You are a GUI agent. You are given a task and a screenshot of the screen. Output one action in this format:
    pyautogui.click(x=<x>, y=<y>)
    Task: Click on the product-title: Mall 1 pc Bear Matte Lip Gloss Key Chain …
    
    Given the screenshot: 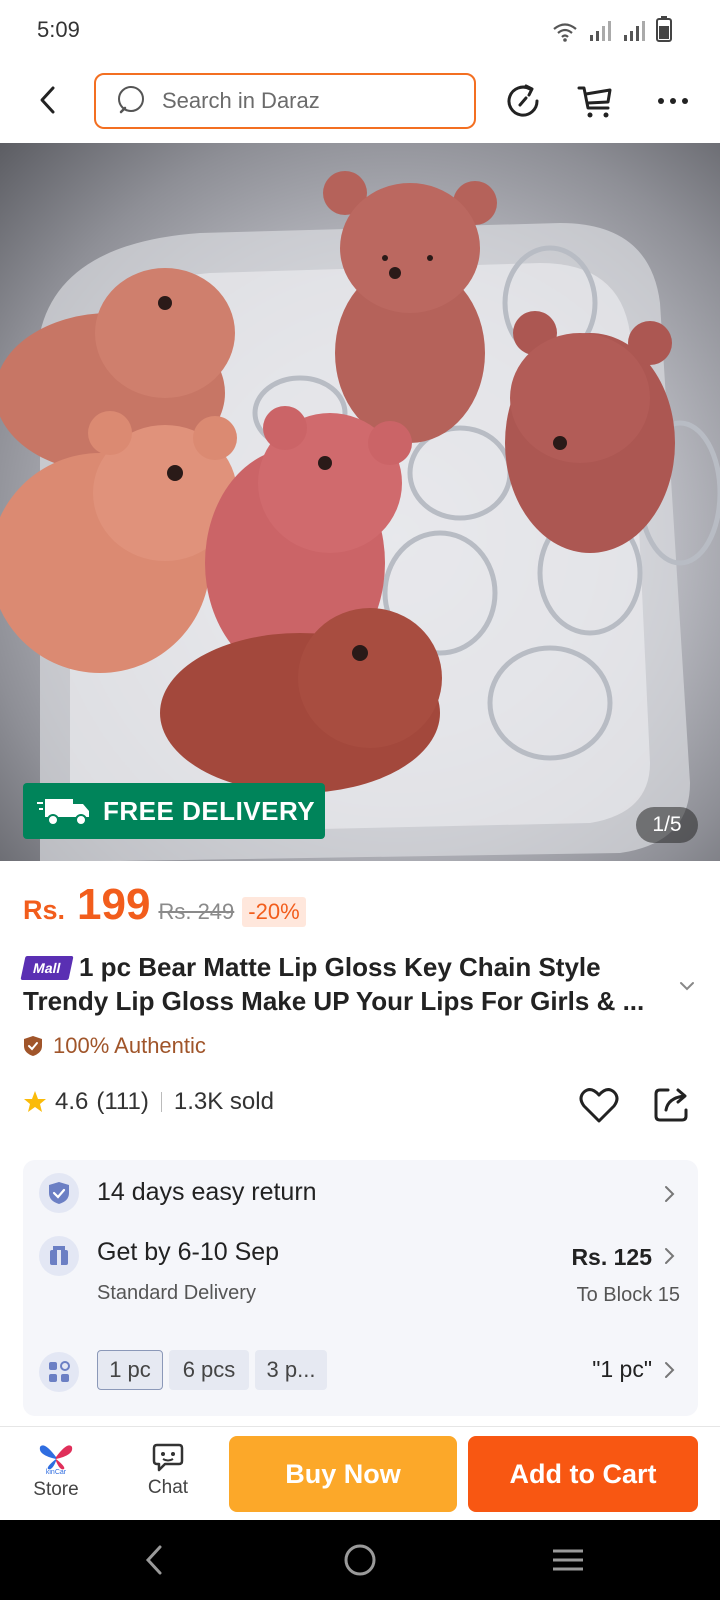 What is the action you would take?
    pyautogui.click(x=346, y=984)
    